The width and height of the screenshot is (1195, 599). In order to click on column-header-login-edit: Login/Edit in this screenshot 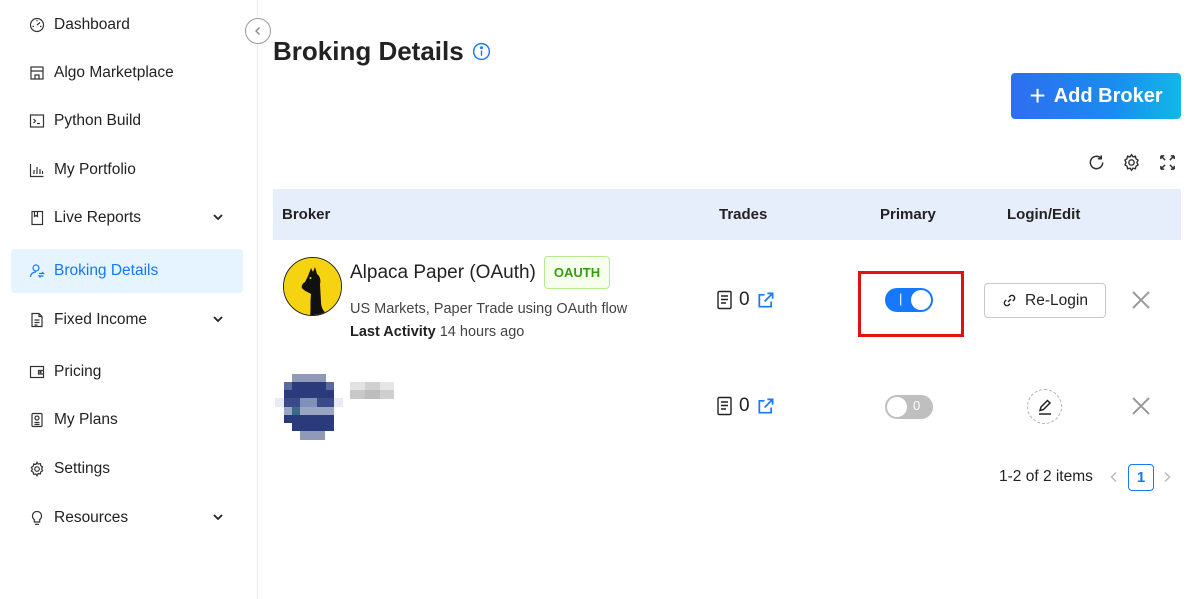, I will do `click(1044, 214)`.